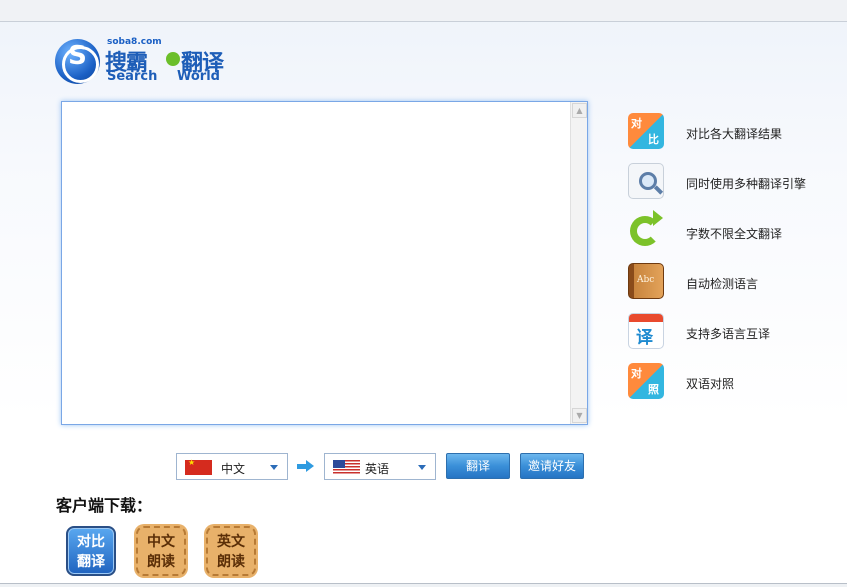 Image resolution: width=847 pixels, height=587 pixels. I want to click on logo: S soba8.com 搜霸 翻译 Search World, so click(150, 62).